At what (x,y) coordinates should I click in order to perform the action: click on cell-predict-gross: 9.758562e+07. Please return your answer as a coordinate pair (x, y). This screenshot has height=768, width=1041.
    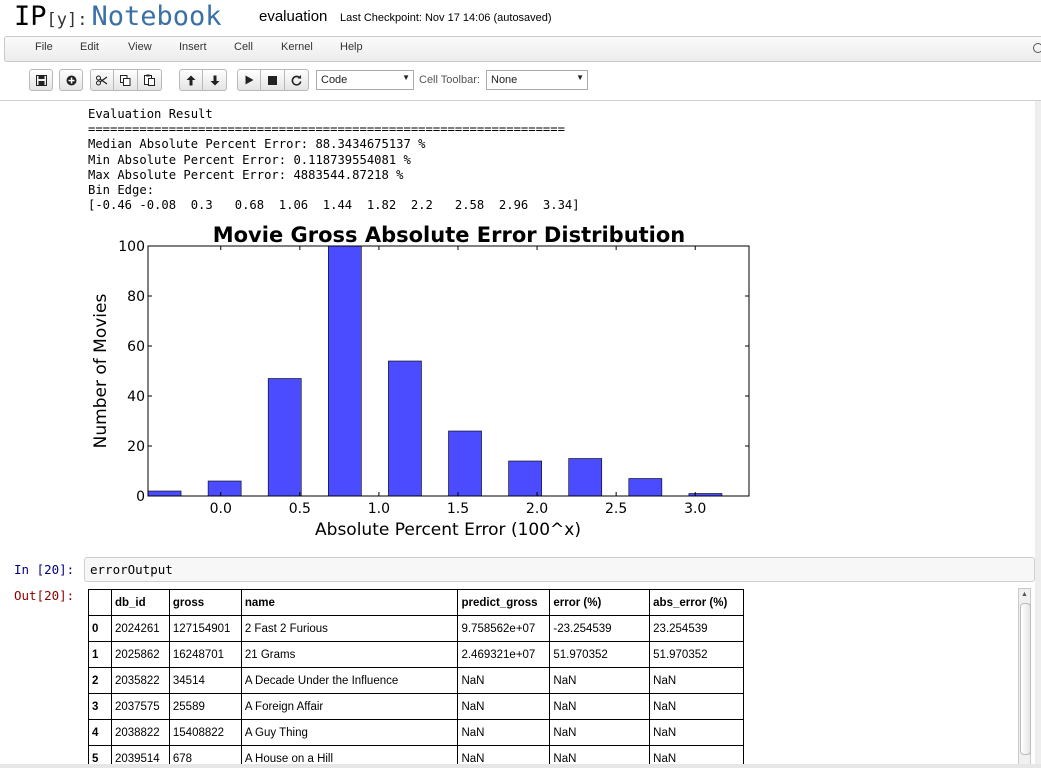
    Looking at the image, I should click on (504, 628).